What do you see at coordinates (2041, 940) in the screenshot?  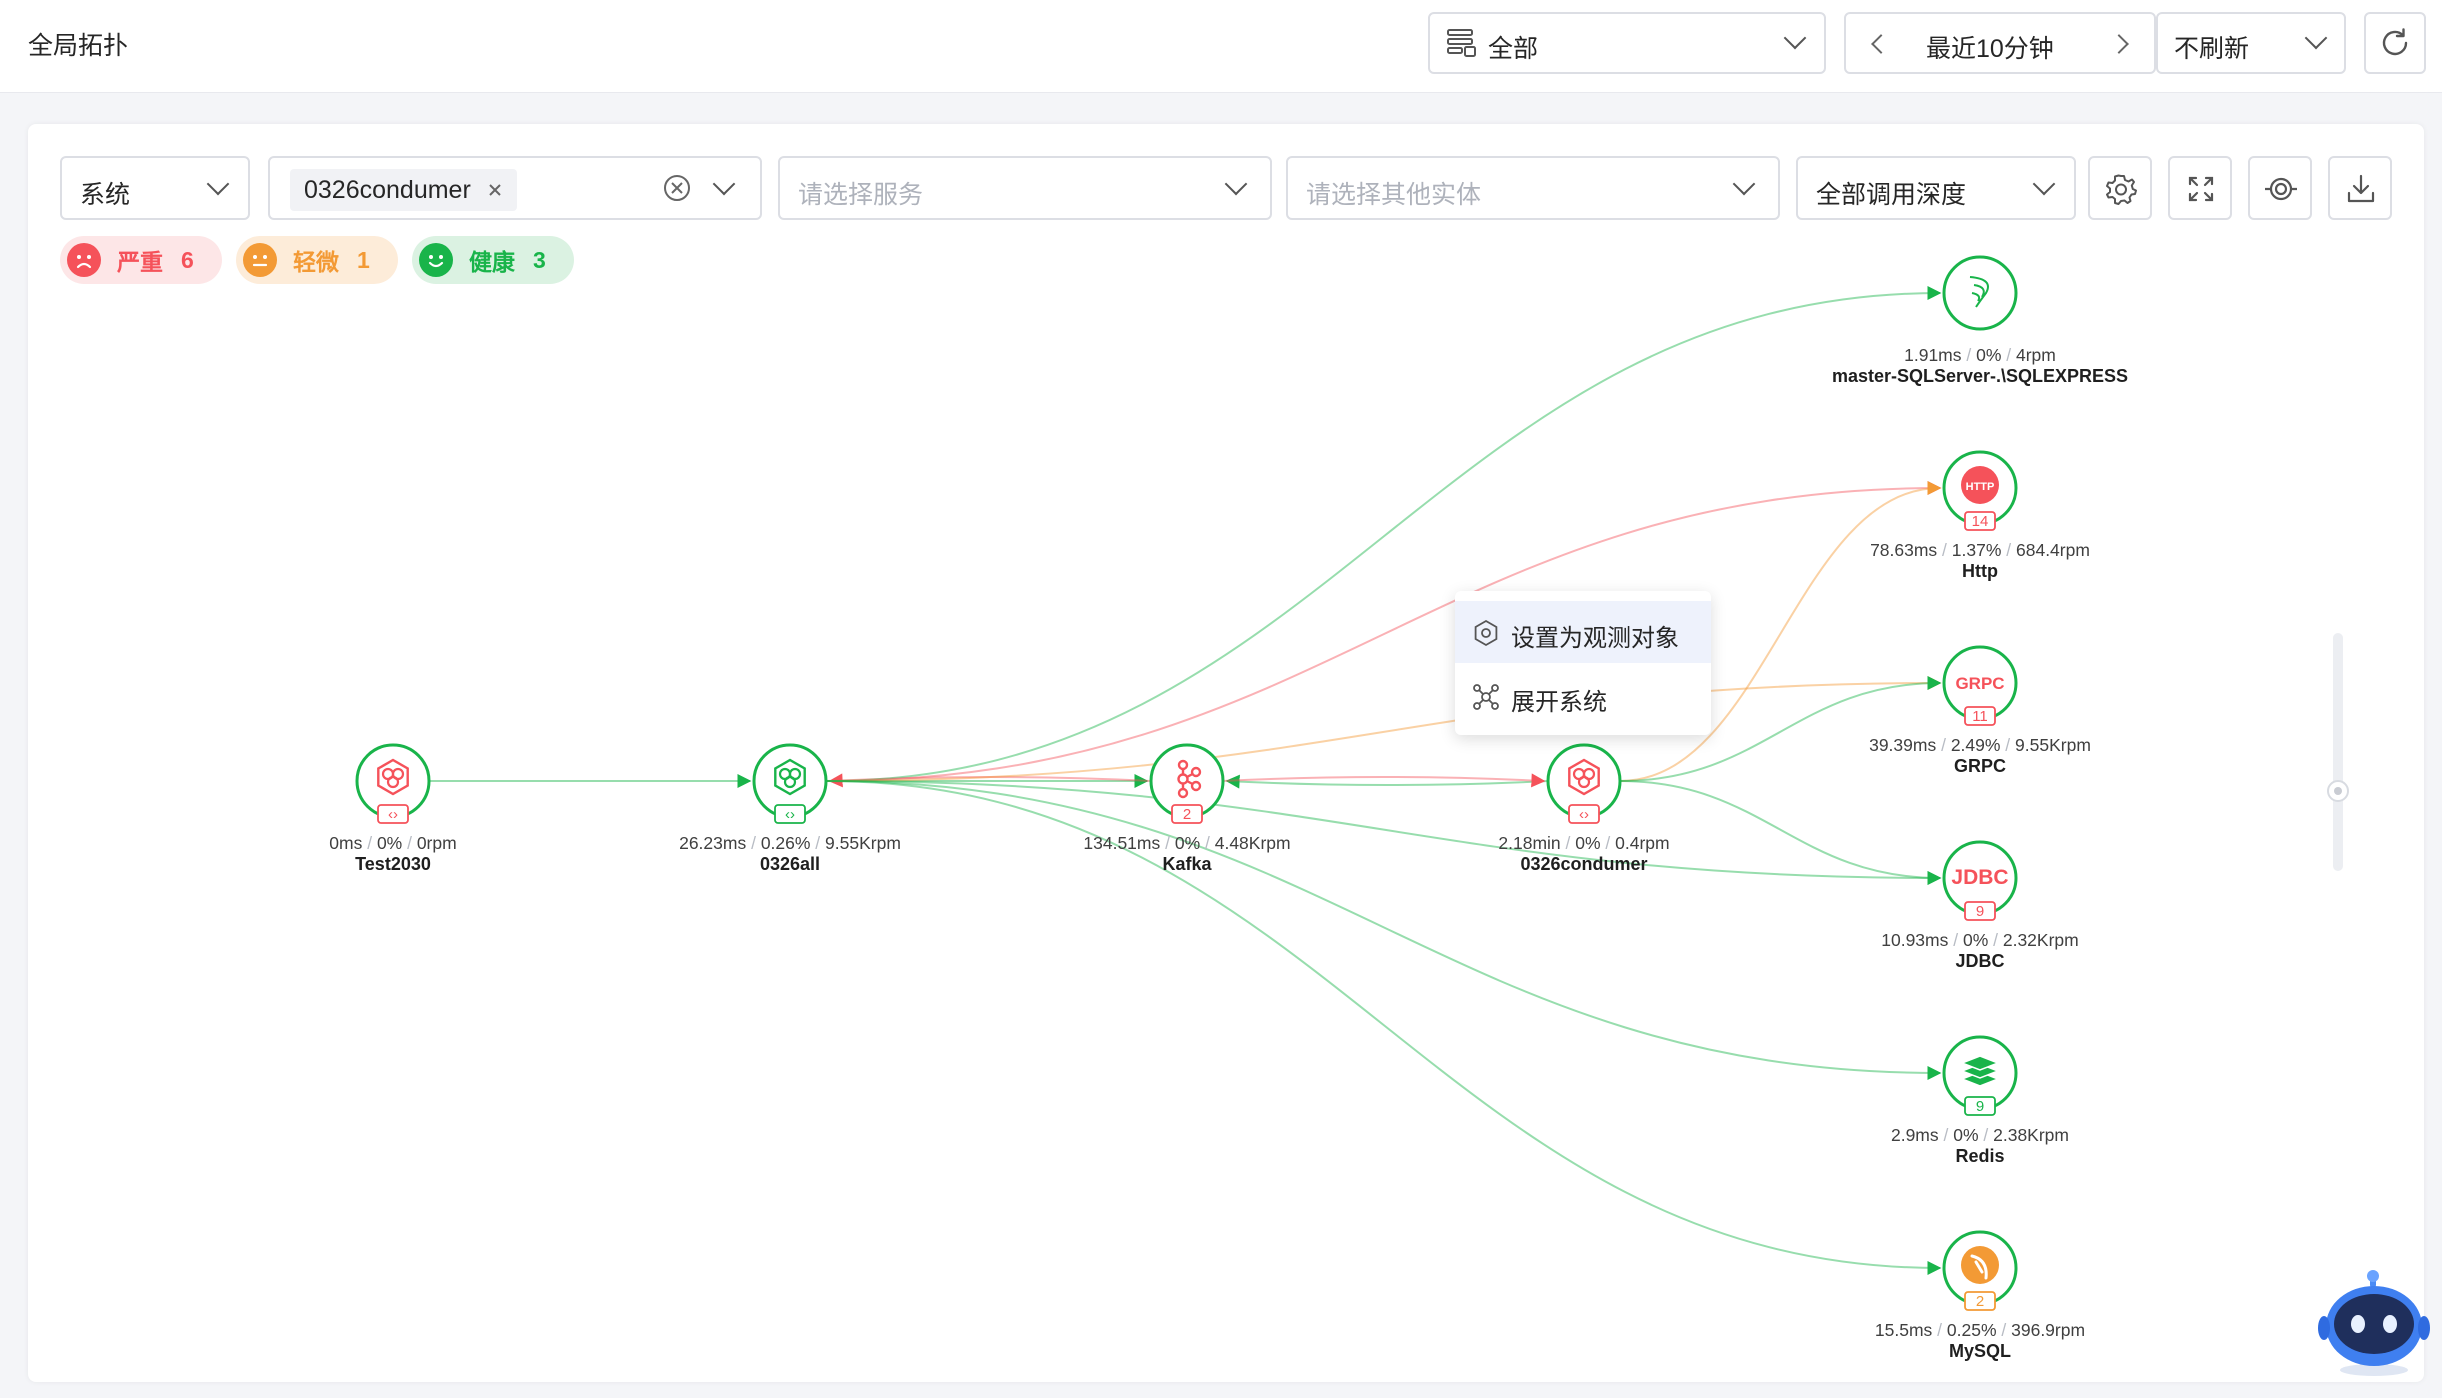 I see `node-request-rate: 2.32Krpm` at bounding box center [2041, 940].